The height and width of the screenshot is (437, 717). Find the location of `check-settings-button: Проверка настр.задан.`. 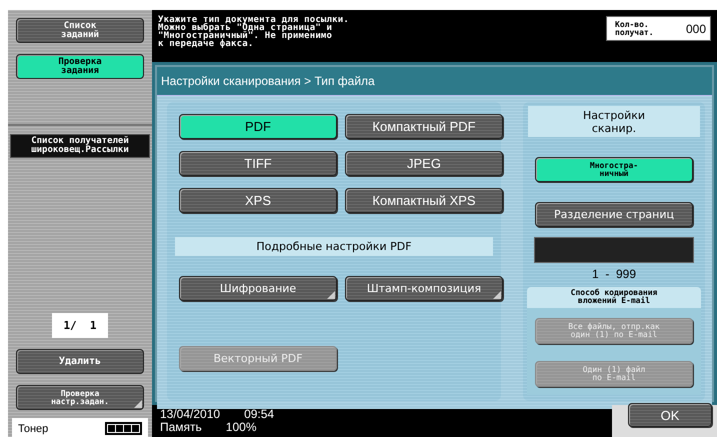

check-settings-button: Проверка настр.задан. is located at coordinates (80, 397).